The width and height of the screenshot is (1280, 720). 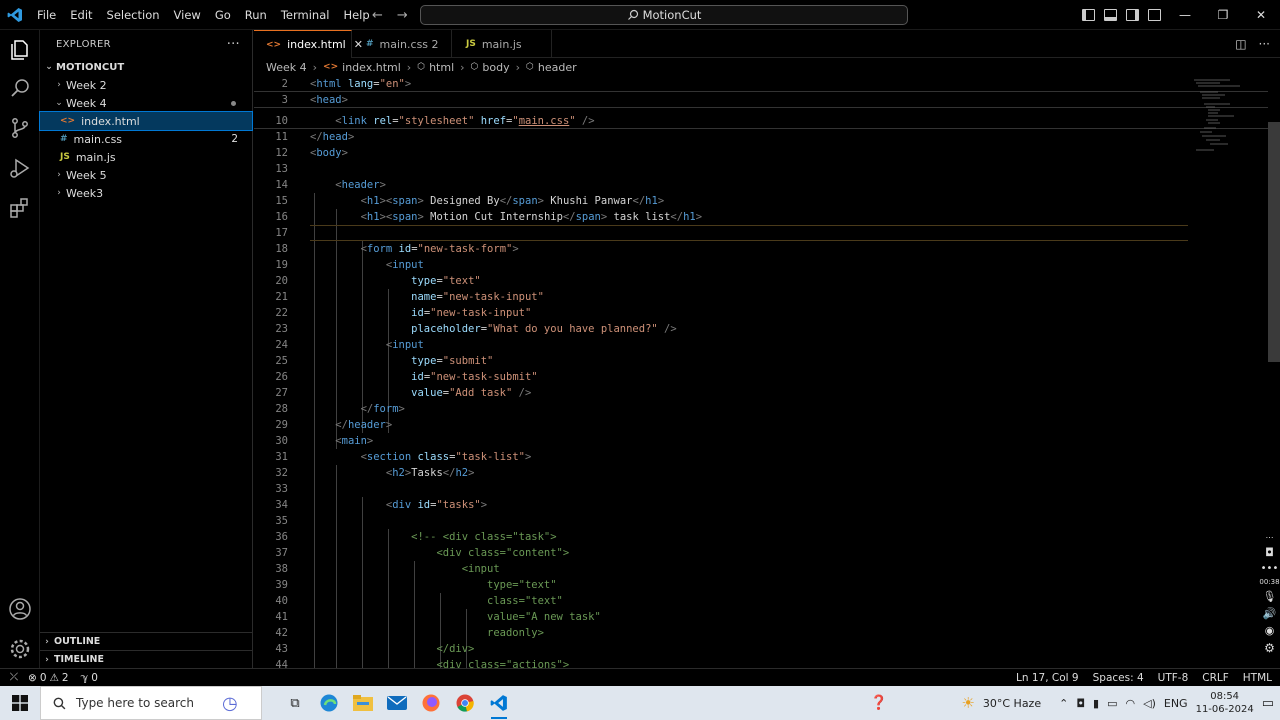 What do you see at coordinates (146, 85) in the screenshot?
I see `tree-item-week2: › Week 2` at bounding box center [146, 85].